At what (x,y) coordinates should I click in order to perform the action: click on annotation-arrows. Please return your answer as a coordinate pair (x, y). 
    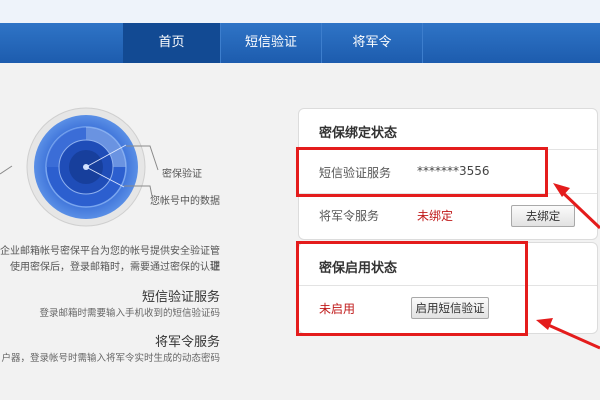
    Looking at the image, I should click on (568, 266).